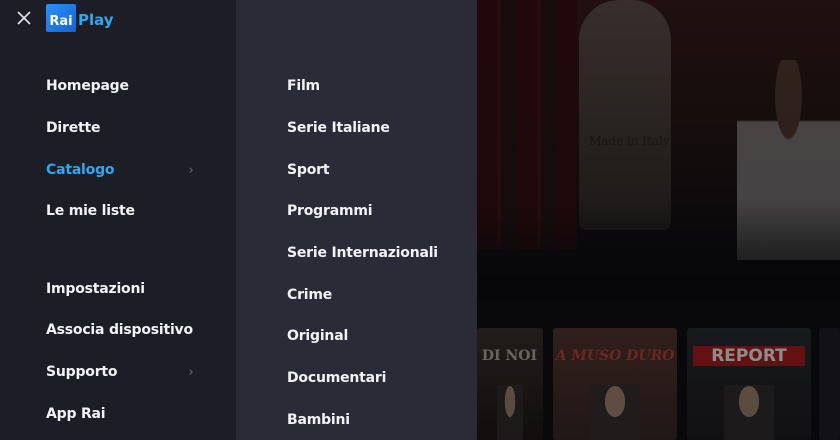  Describe the element at coordinates (76, 414) in the screenshot. I see `nav-item-label: App Rai` at that location.